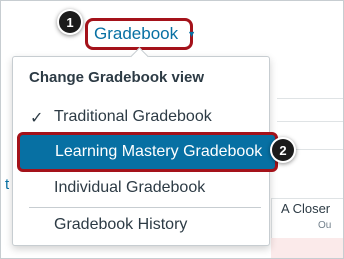  I want to click on assignment-column-subtitle: Ou, so click(325, 225).